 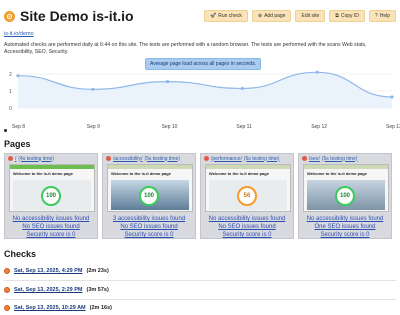 What do you see at coordinates (310, 16) in the screenshot?
I see `edit-site-button: Edit site` at bounding box center [310, 16].